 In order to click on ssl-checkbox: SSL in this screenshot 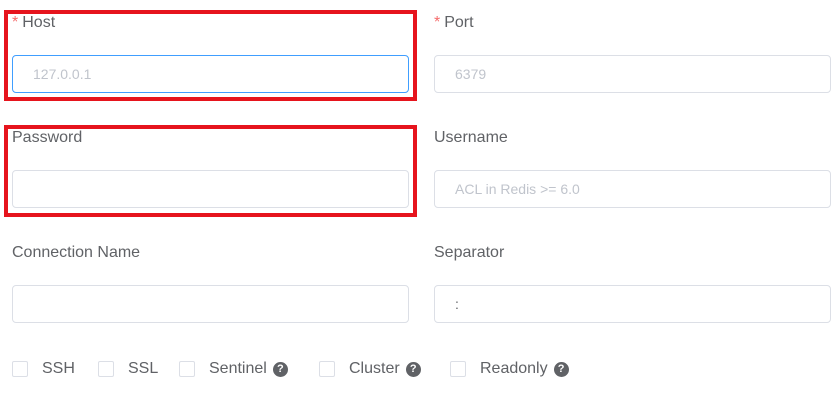, I will do `click(128, 369)`.